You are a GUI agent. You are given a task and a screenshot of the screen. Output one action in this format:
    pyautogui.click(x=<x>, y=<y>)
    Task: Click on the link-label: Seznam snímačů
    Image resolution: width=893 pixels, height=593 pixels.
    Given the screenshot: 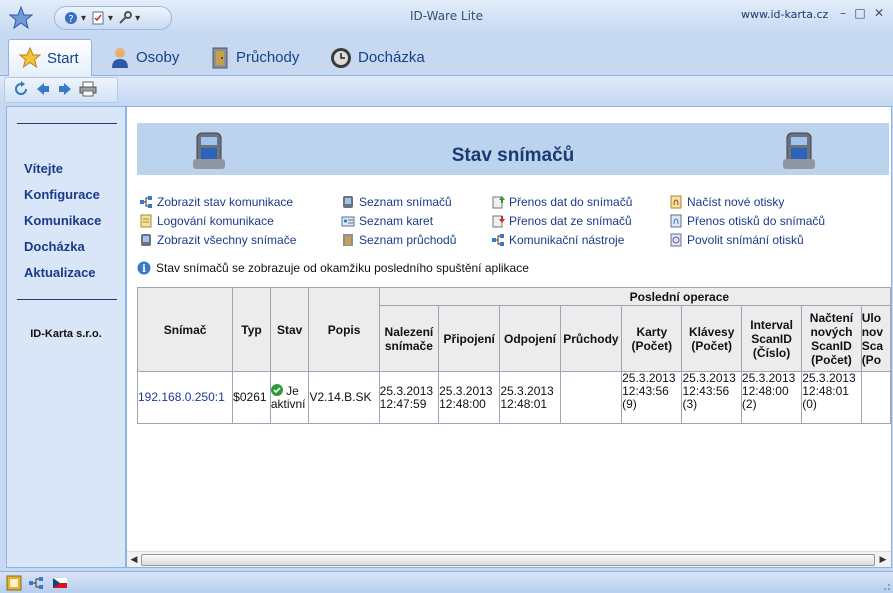 What is the action you would take?
    pyautogui.click(x=405, y=202)
    